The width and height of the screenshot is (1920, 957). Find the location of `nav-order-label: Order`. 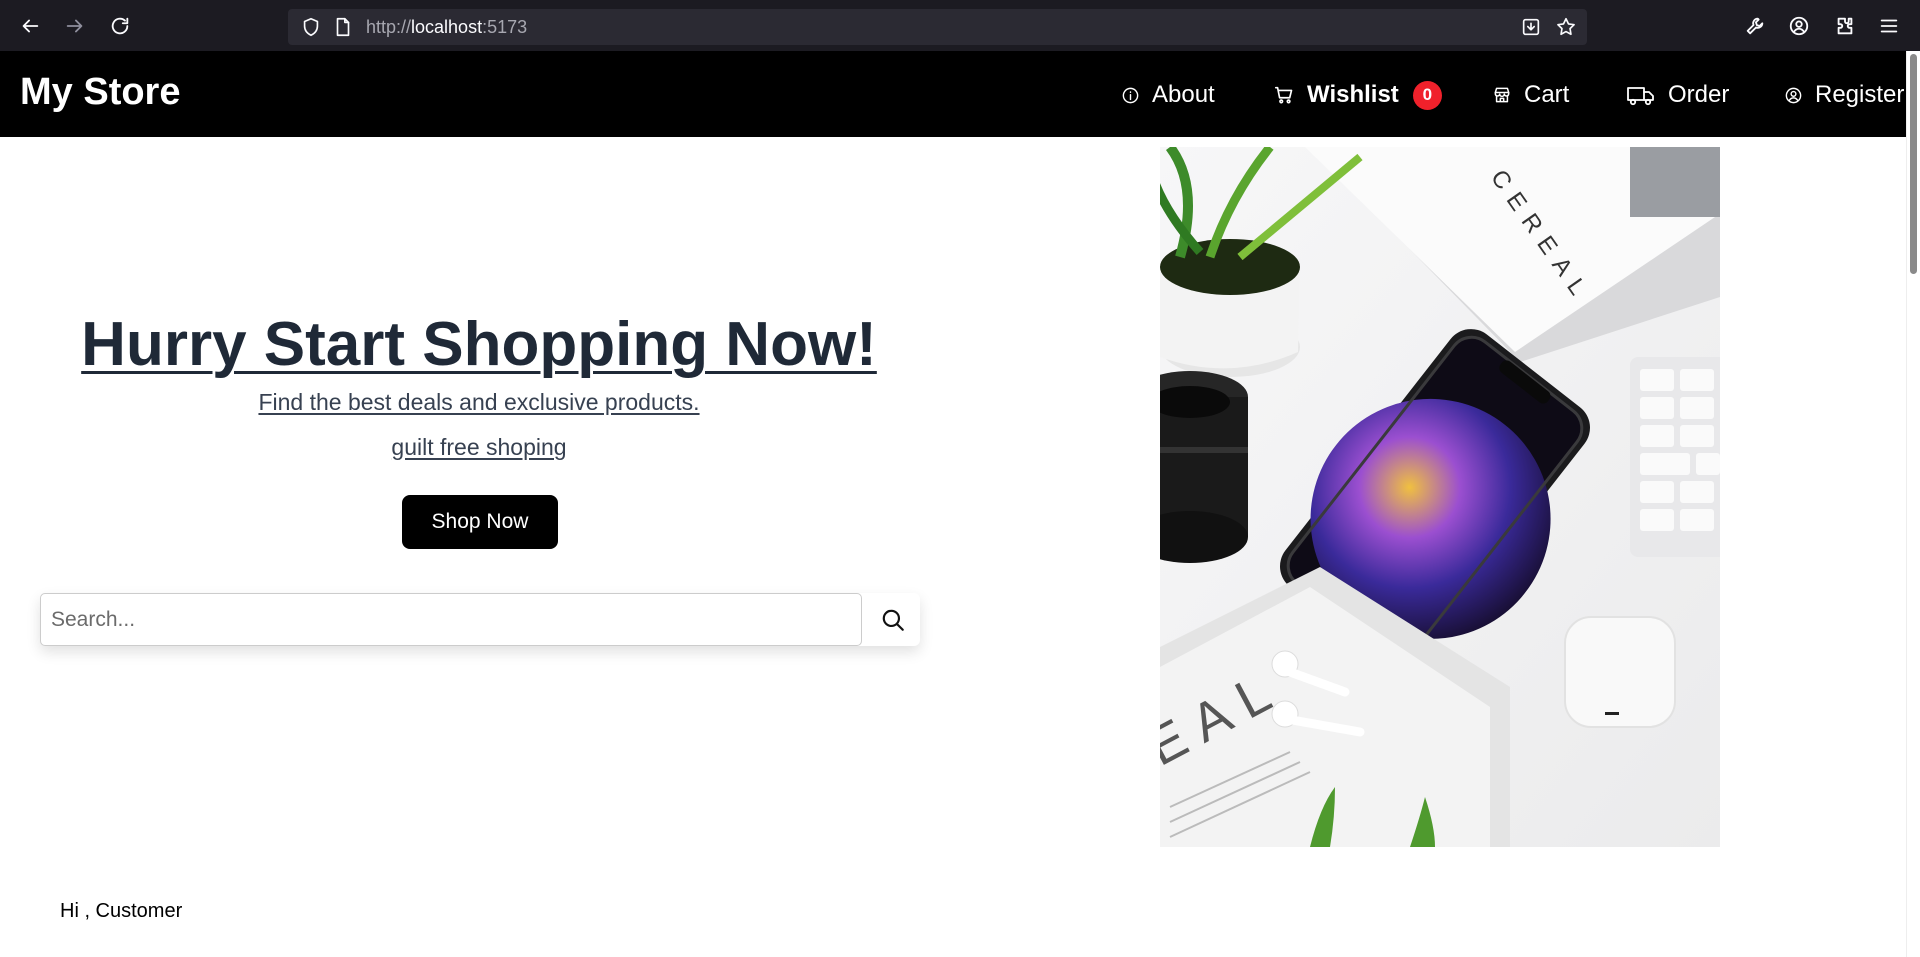

nav-order-label: Order is located at coordinates (1699, 94).